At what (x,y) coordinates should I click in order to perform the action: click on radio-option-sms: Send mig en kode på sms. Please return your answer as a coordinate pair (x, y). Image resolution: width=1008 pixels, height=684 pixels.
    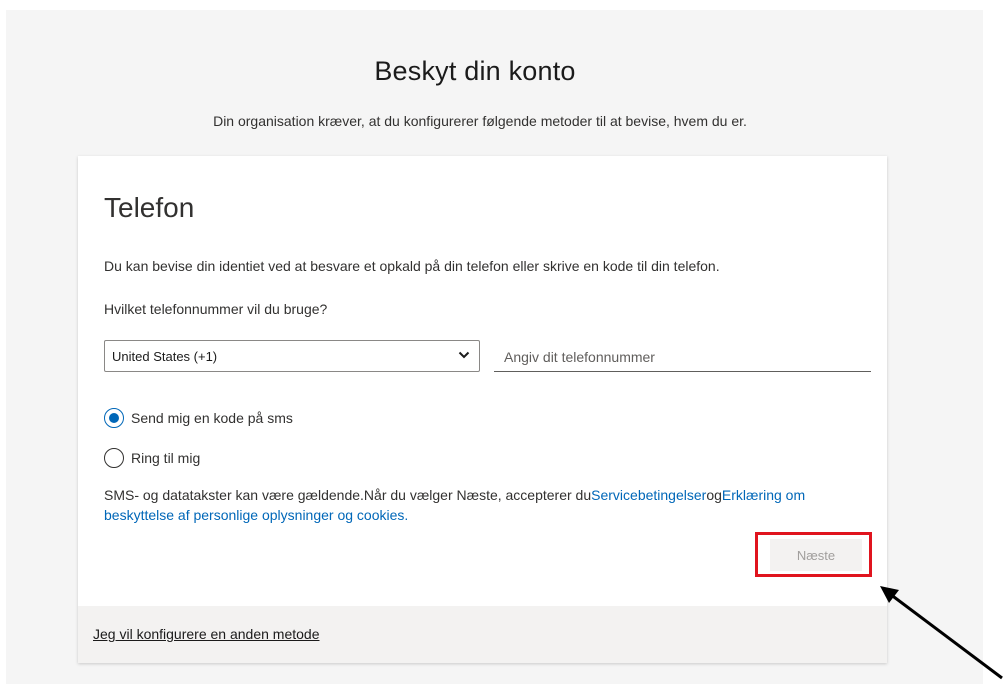
    Looking at the image, I should click on (198, 418).